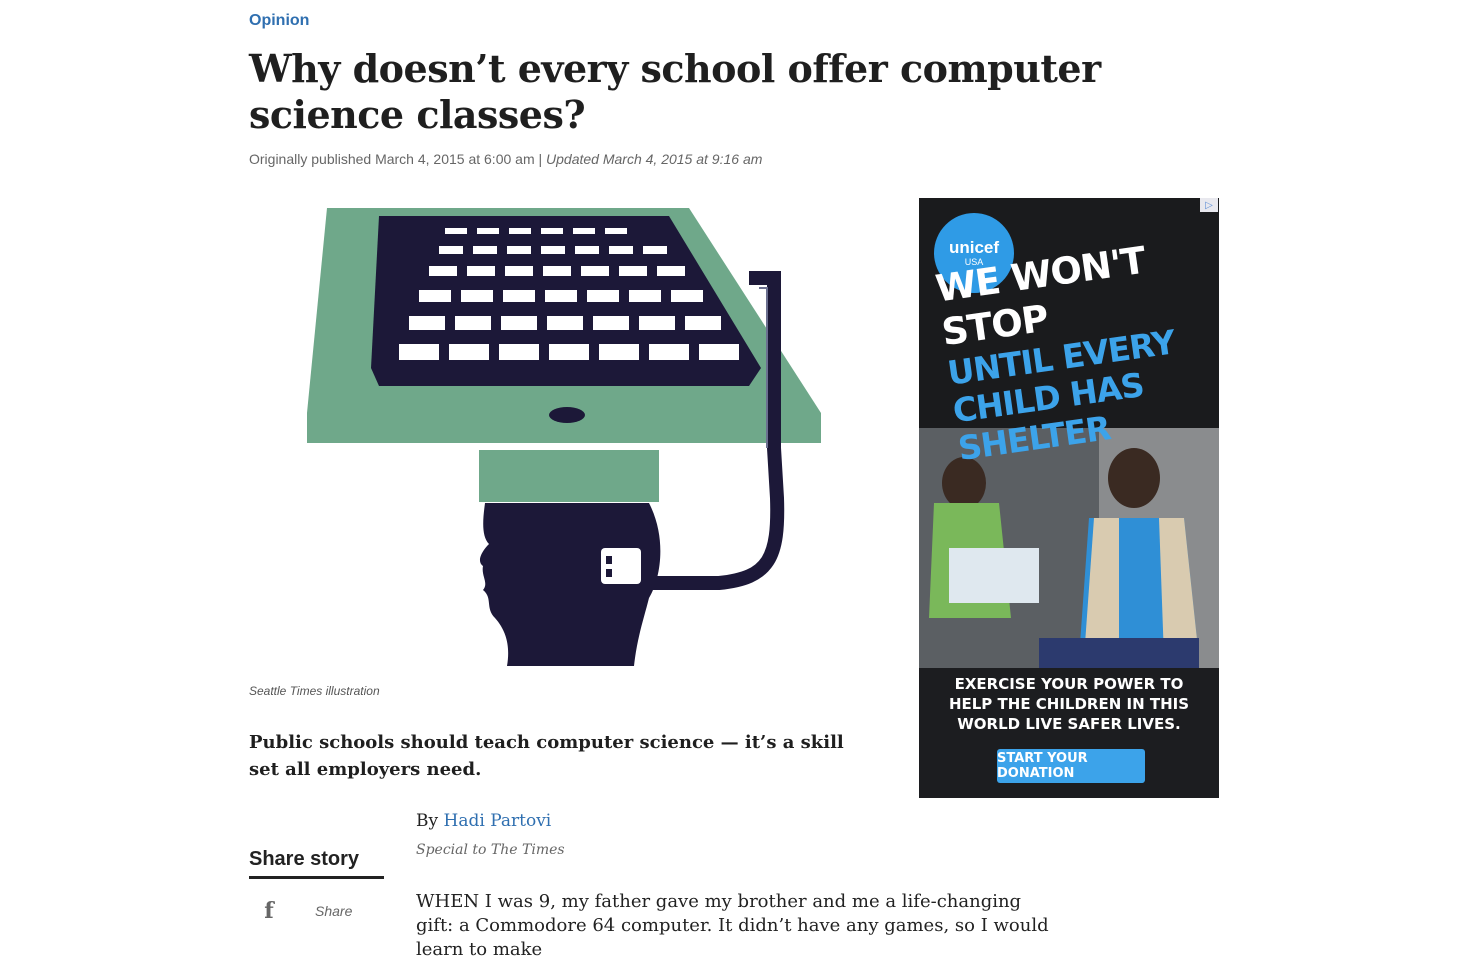 The height and width of the screenshot is (962, 1464). Describe the element at coordinates (974, 247) in the screenshot. I see `unicef-logo-text: unicef` at that location.